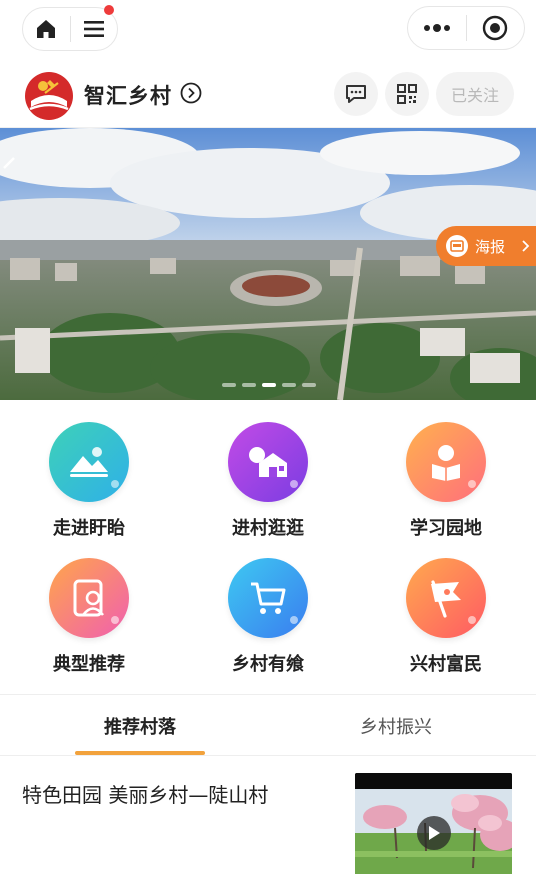 Image resolution: width=536 pixels, height=874 pixels. What do you see at coordinates (396, 726) in the screenshot?
I see `tab-rural-revitalization: 乡村振兴` at bounding box center [396, 726].